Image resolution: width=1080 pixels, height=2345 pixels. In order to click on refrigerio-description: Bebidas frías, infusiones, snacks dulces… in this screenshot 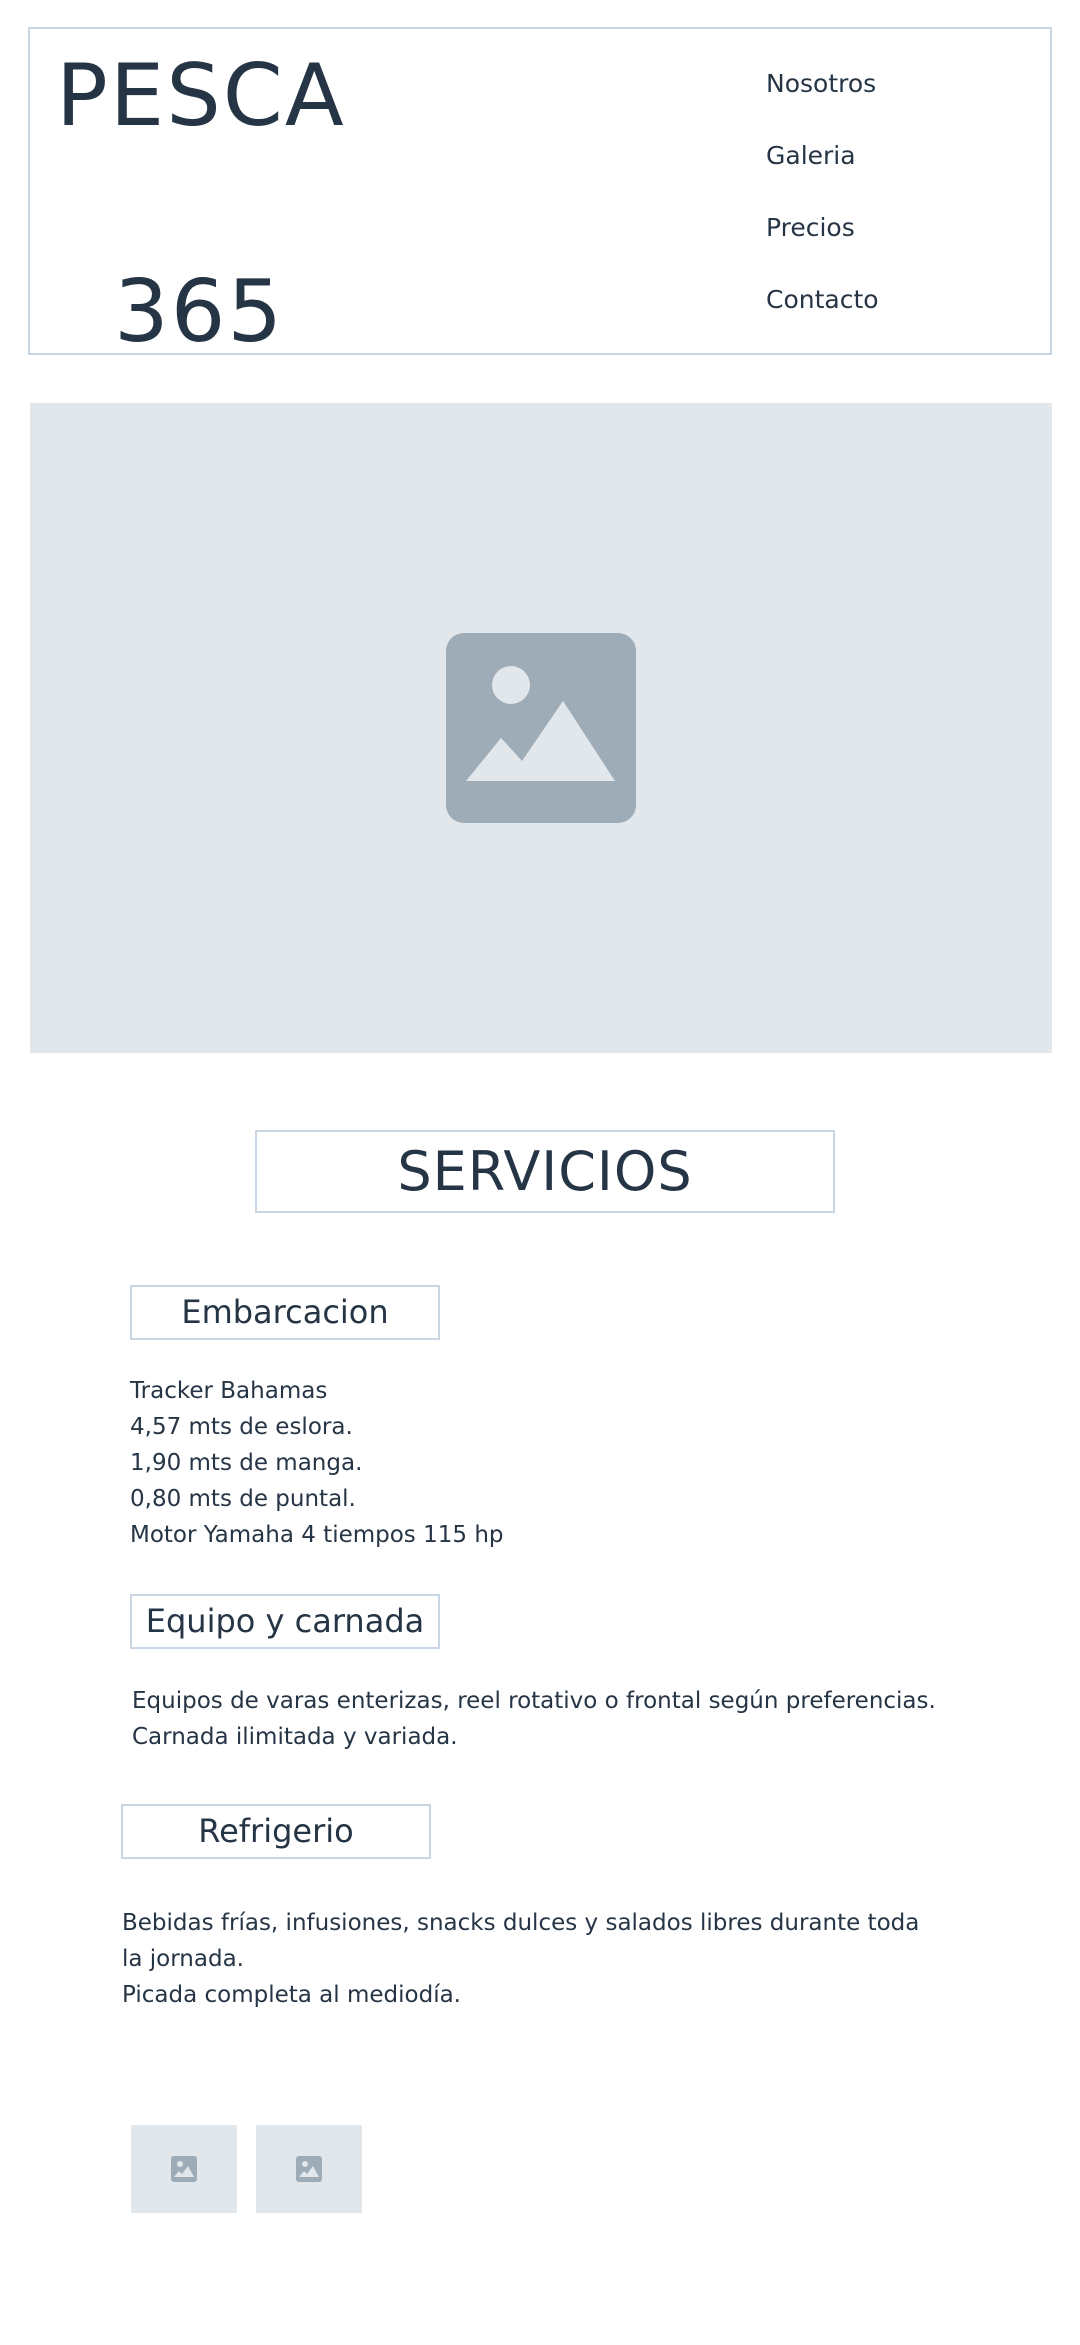, I will do `click(520, 1959)`.